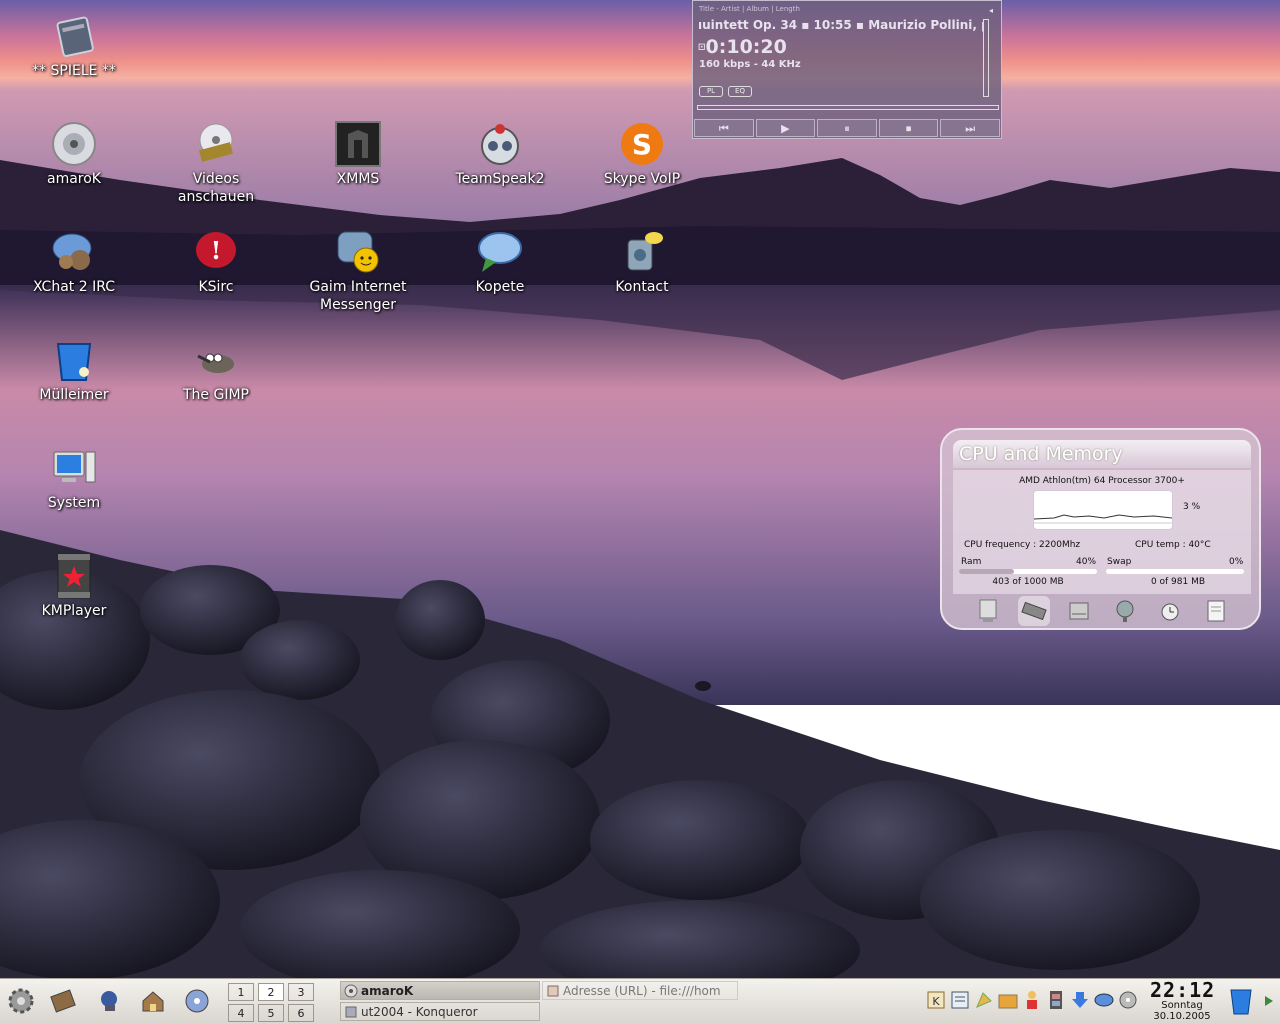 This screenshot has height=1024, width=1280. I want to click on task-label: Adresse (URL) - file:///hom, so click(642, 991).